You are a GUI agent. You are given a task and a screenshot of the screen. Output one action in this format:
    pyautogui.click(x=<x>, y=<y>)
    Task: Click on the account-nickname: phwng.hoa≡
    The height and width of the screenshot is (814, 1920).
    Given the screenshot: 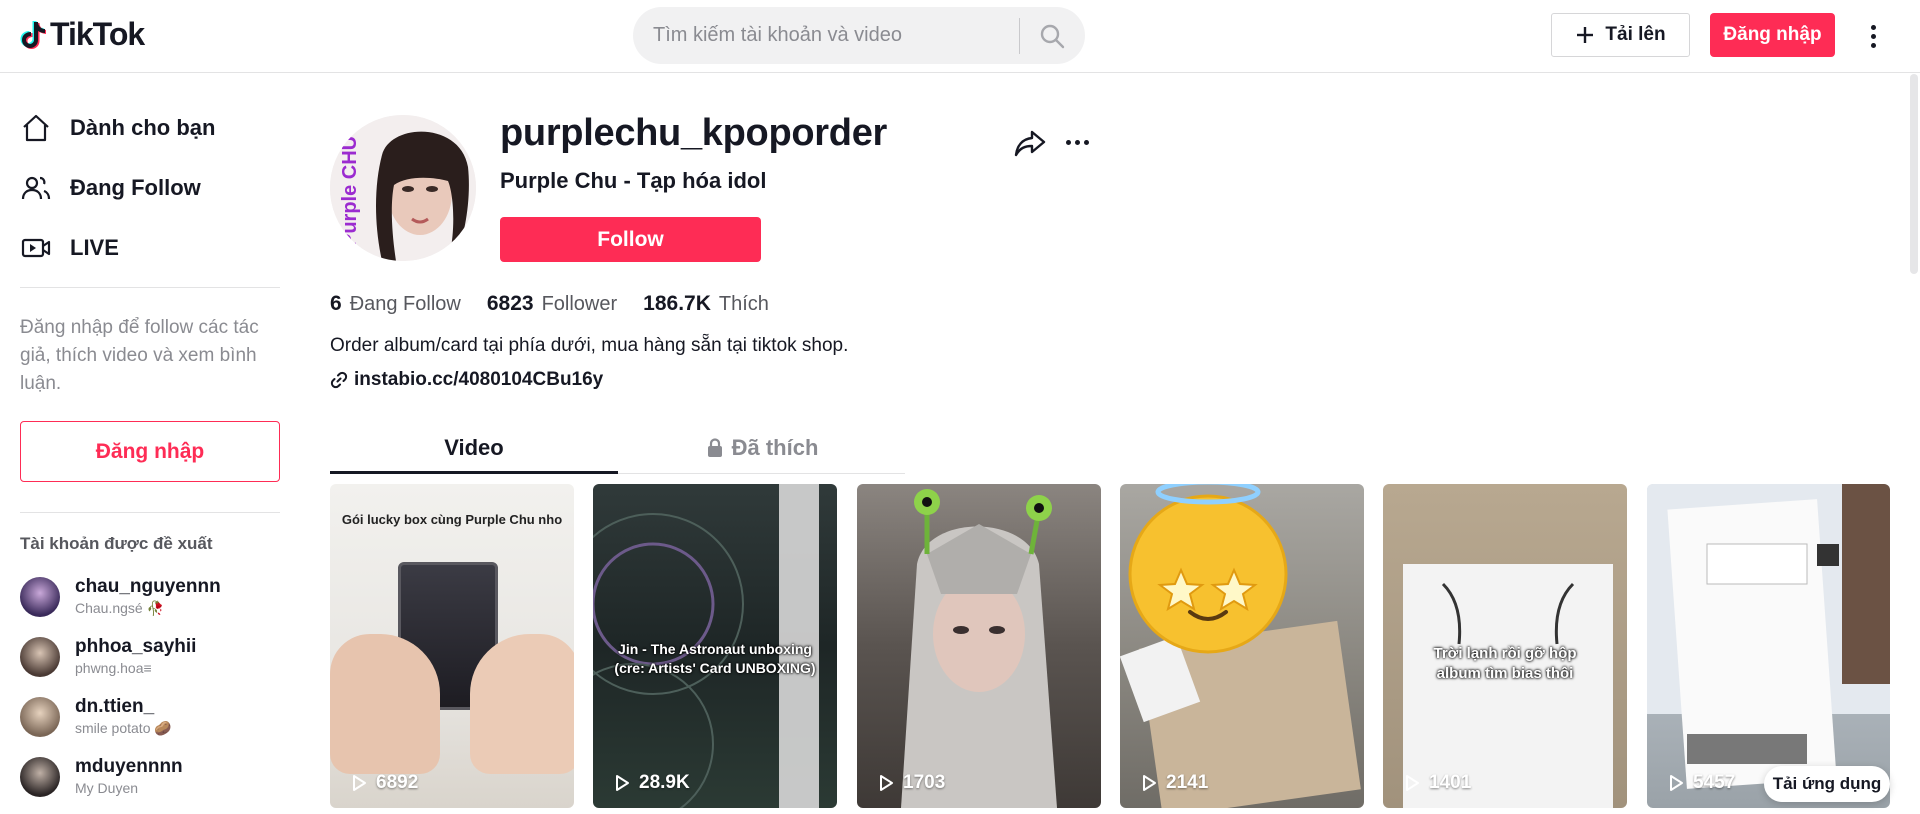 What is the action you would take?
    pyautogui.click(x=113, y=668)
    